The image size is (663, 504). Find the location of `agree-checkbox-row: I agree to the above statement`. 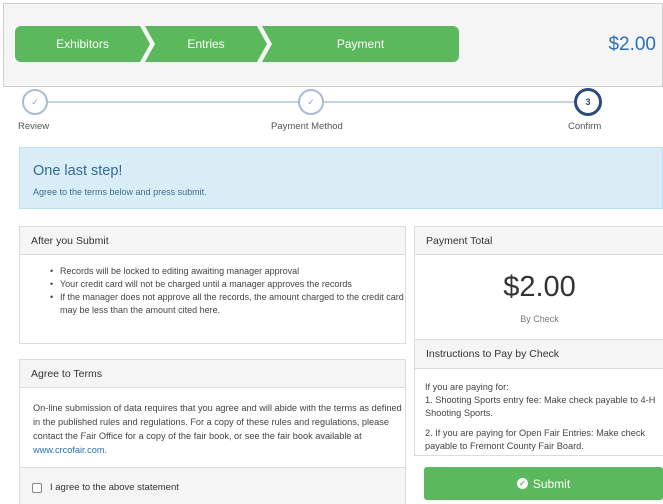

agree-checkbox-row: I agree to the above statement is located at coordinates (212, 485).